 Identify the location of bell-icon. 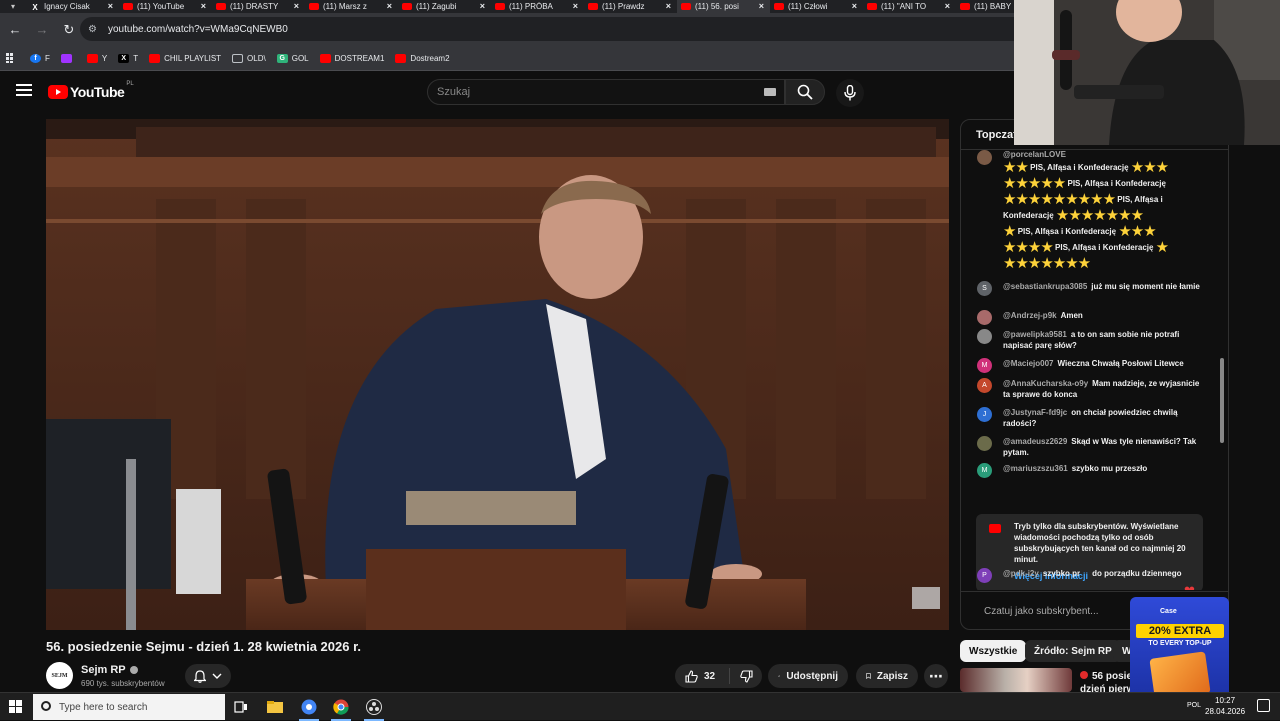
(200, 676).